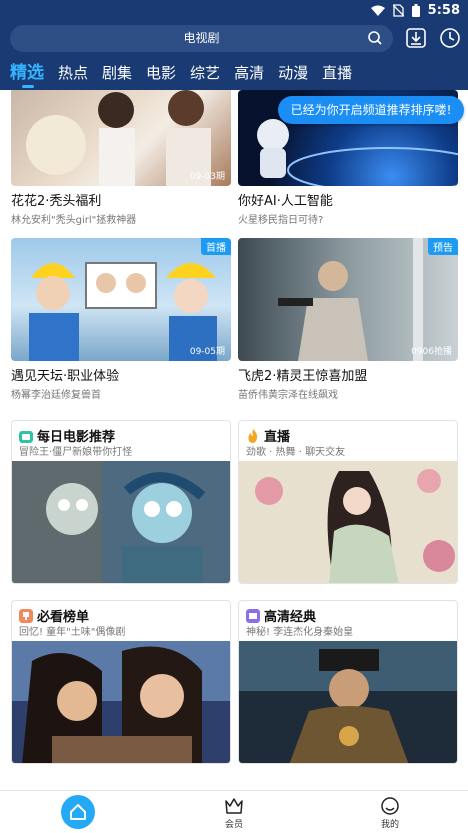 The image size is (468, 833). What do you see at coordinates (253, 616) in the screenshot?
I see `hd-icon` at bounding box center [253, 616].